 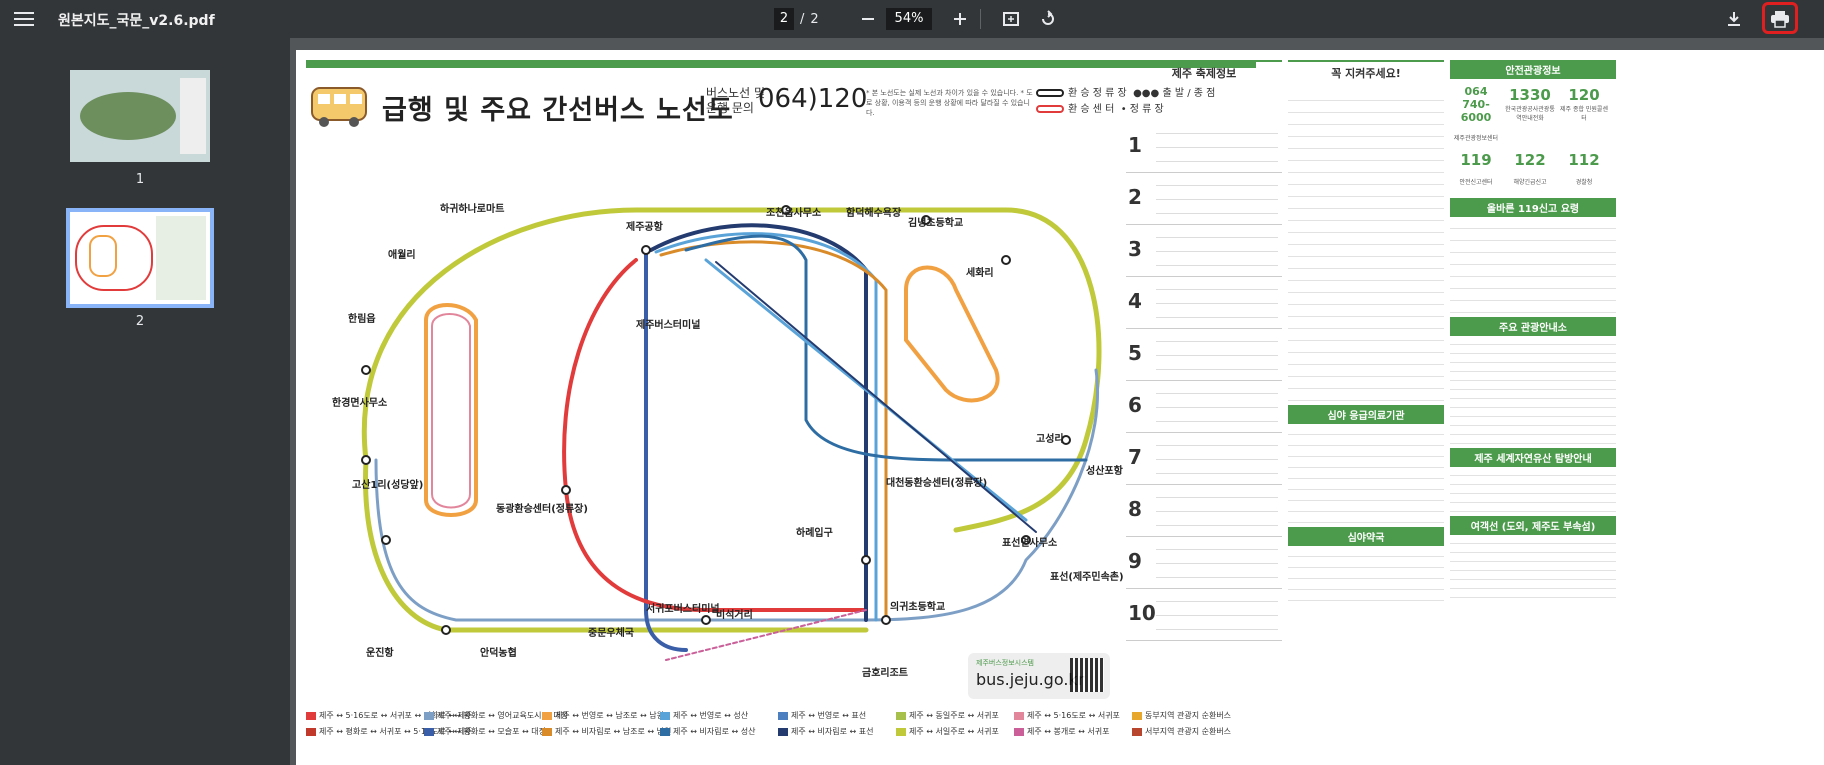 I want to click on station-label: 조천읍사무소, so click(x=794, y=213).